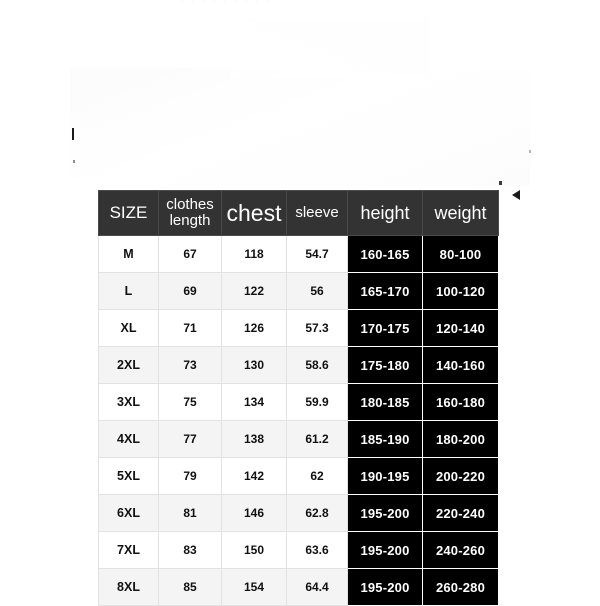 The image size is (600, 606). Describe the element at coordinates (190, 476) in the screenshot. I see `cell-clothes: 79` at that location.